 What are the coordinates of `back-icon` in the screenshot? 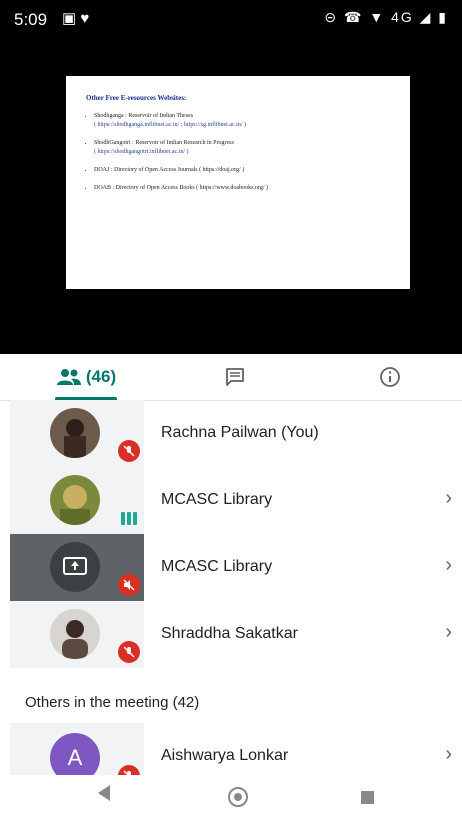 It's located at (104, 793).